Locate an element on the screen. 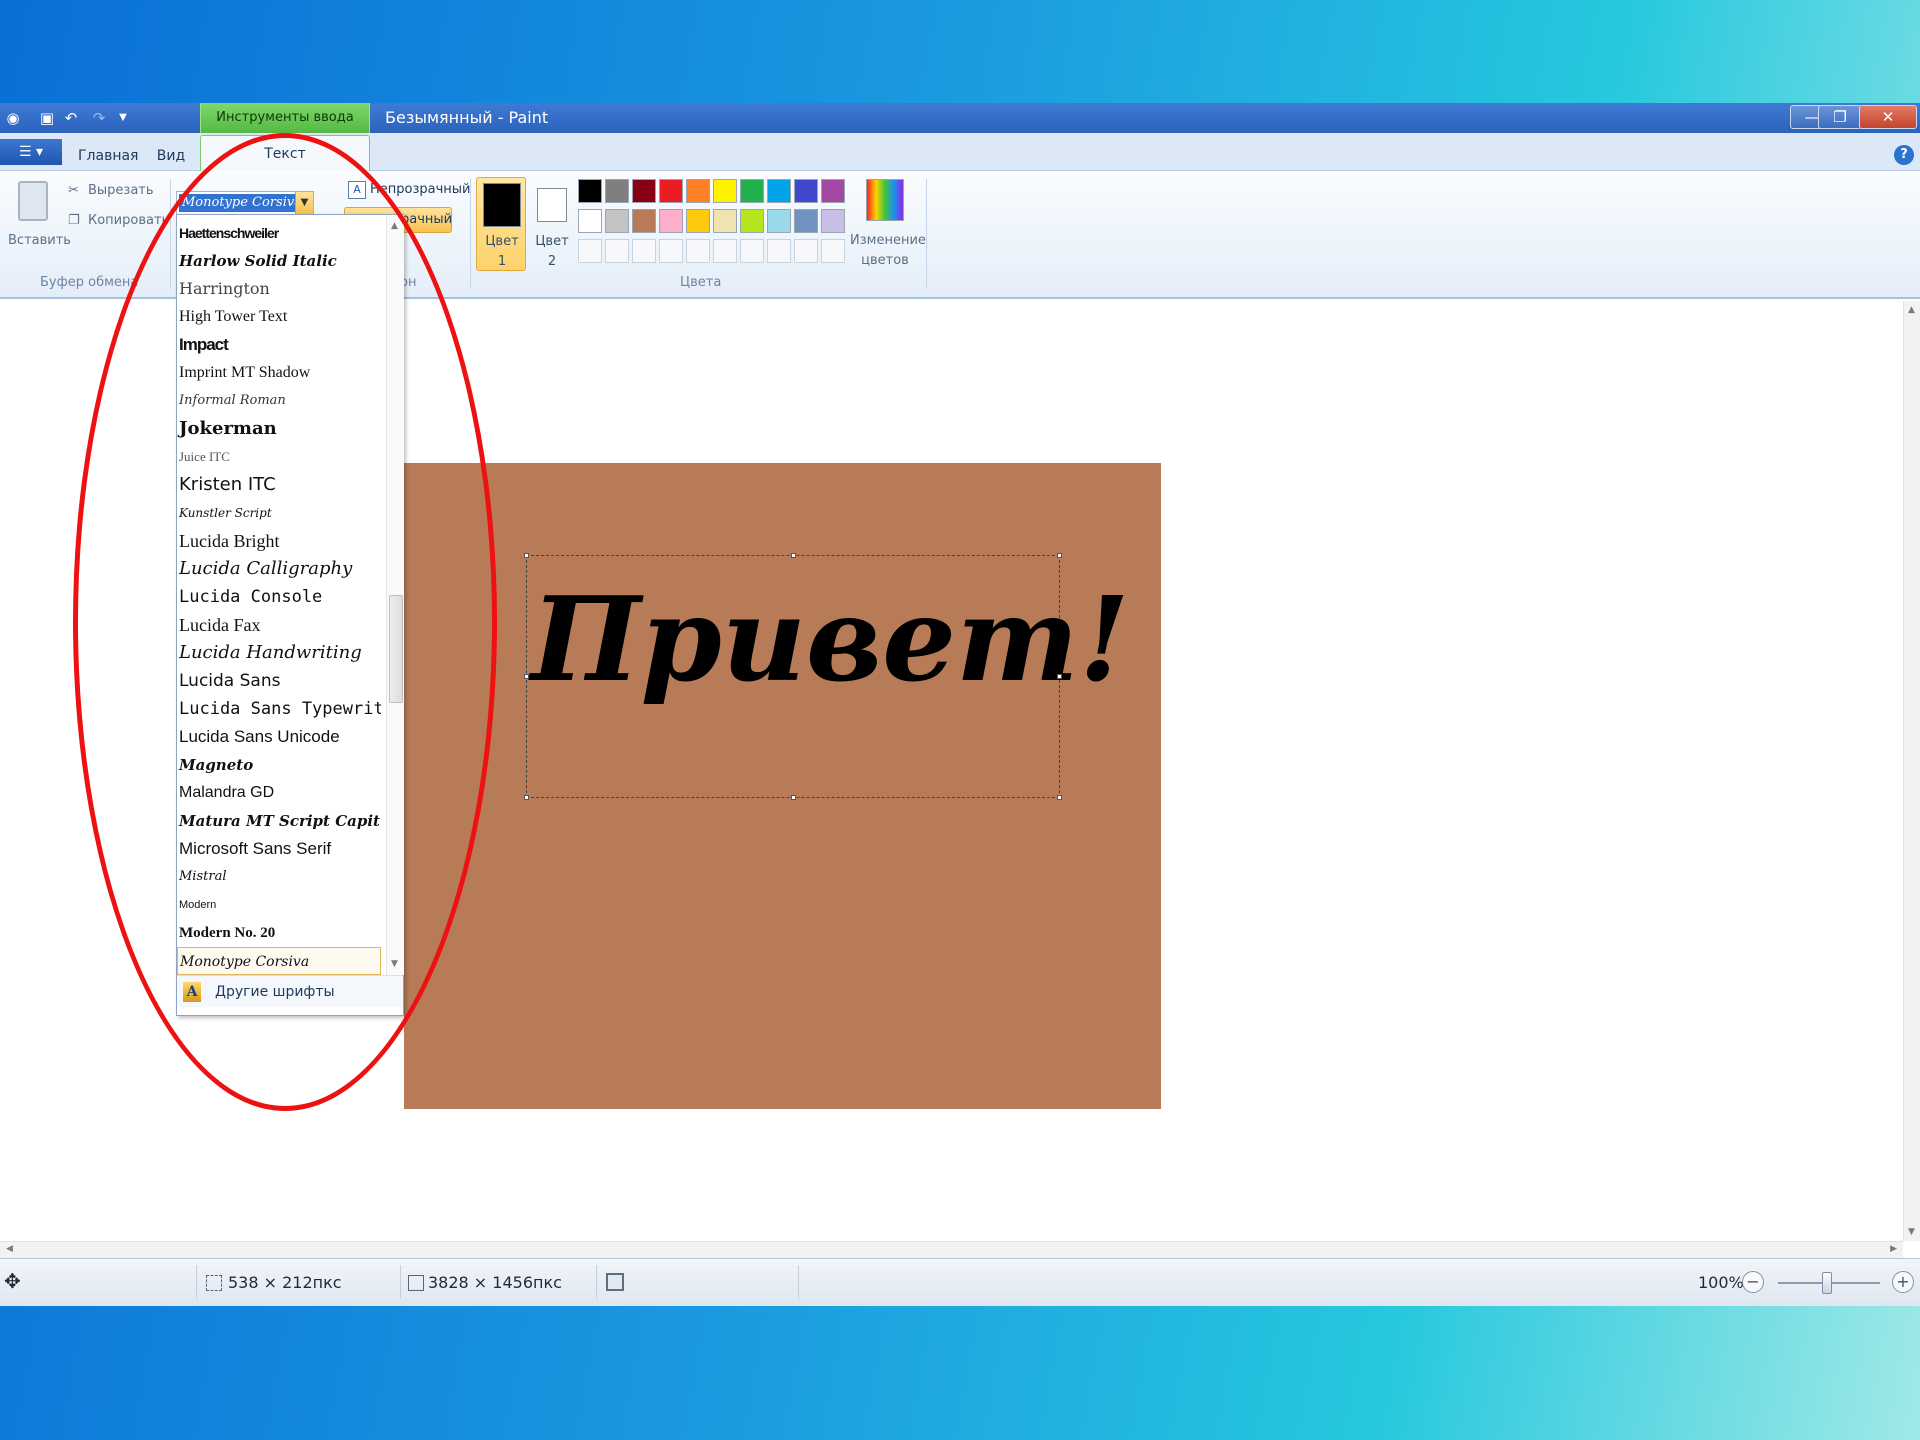  close-button: ✕ is located at coordinates (1888, 117).